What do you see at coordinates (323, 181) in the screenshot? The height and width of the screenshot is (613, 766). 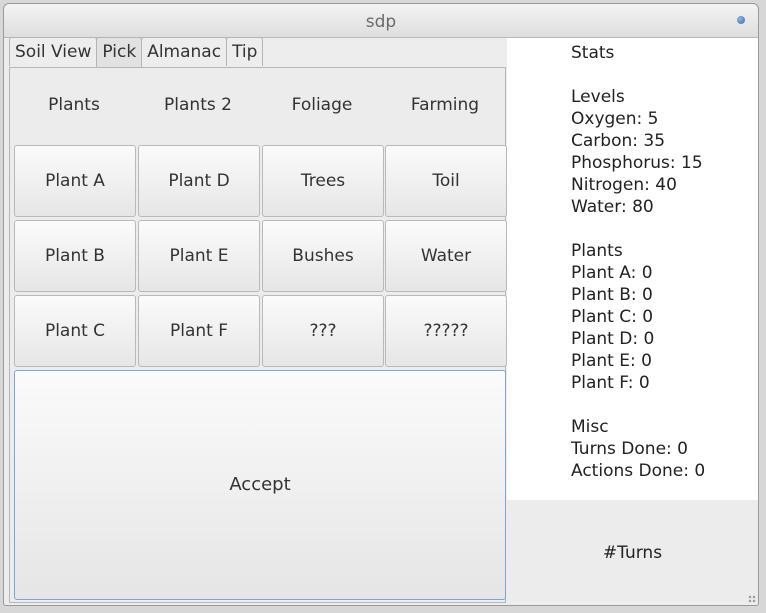 I see `trees-button: Trees` at bounding box center [323, 181].